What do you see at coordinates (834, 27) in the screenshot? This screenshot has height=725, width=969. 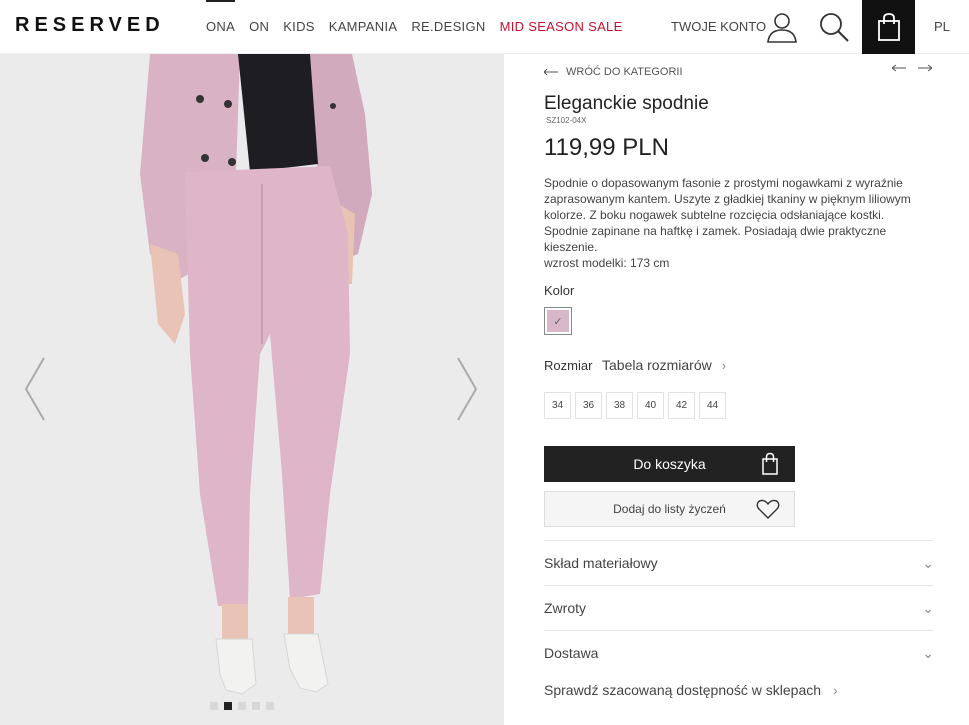 I see `search-icon` at bounding box center [834, 27].